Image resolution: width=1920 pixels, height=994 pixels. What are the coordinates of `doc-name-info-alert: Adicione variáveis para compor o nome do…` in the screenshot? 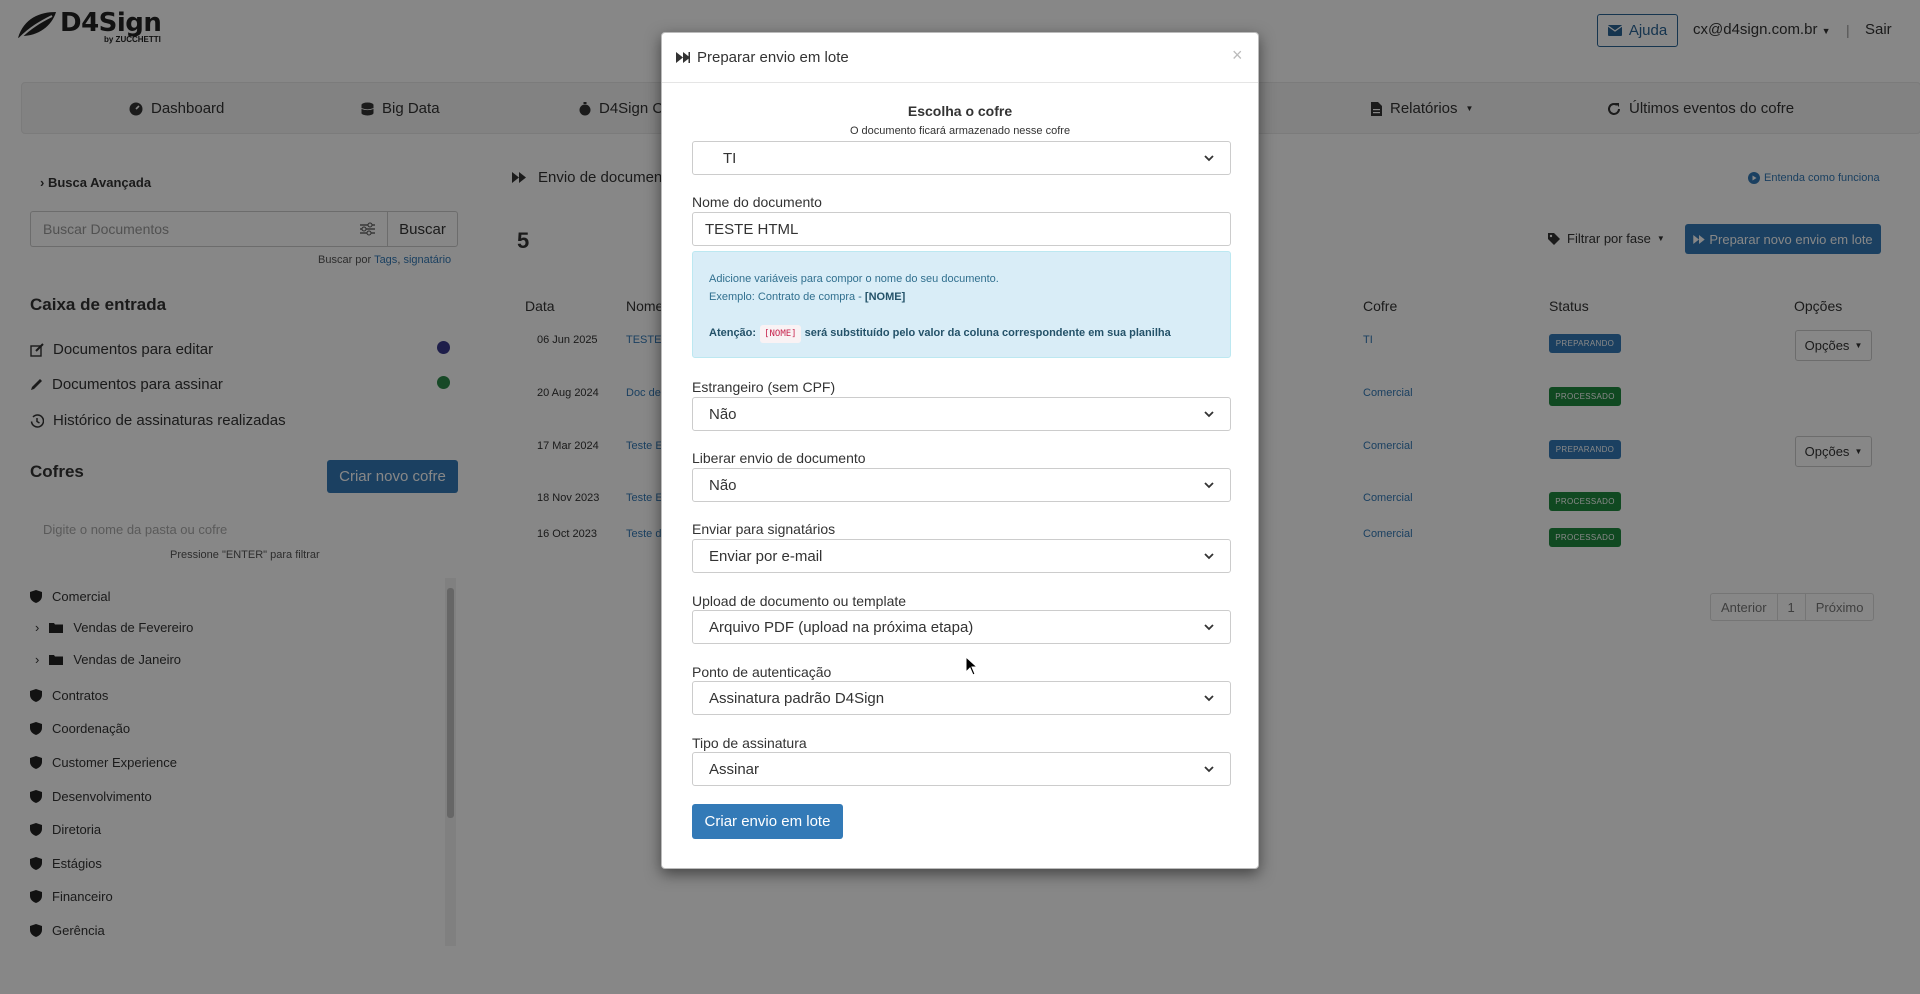 It's located at (961, 304).